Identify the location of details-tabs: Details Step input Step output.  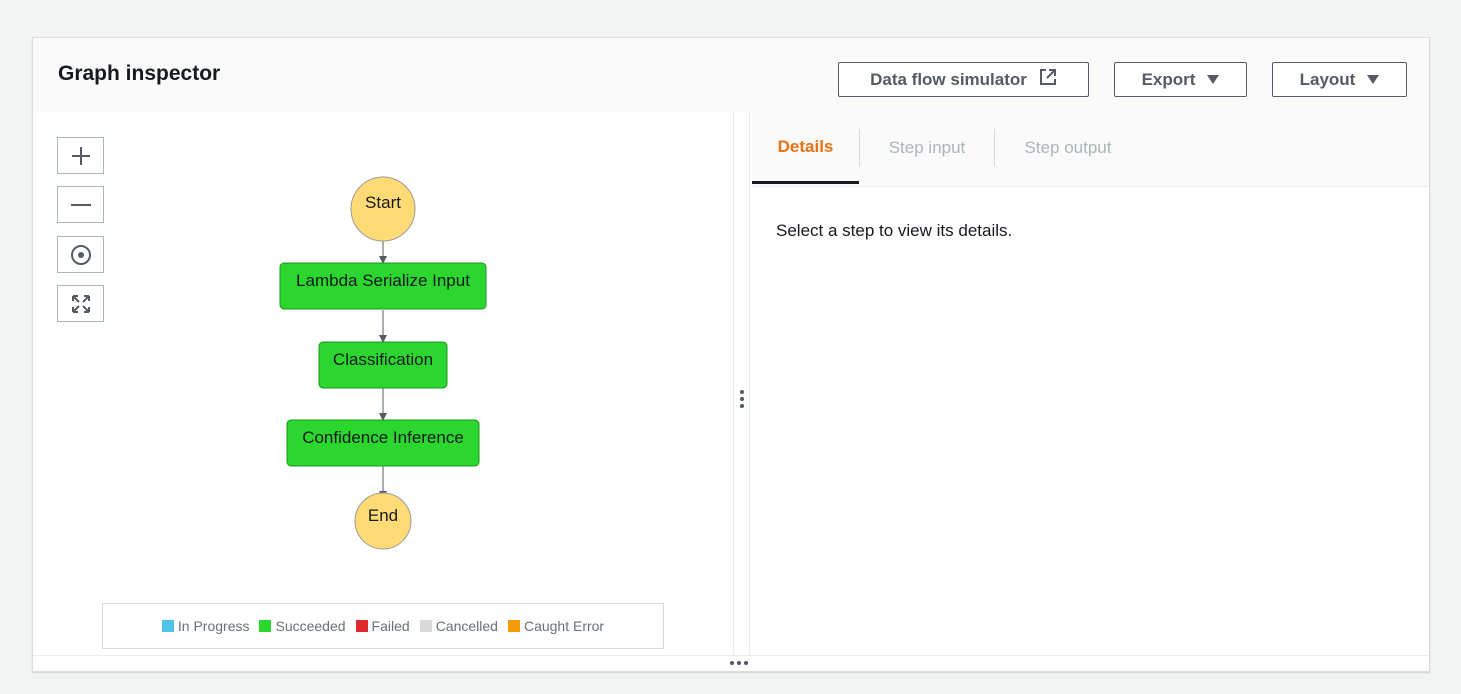
(1090, 149).